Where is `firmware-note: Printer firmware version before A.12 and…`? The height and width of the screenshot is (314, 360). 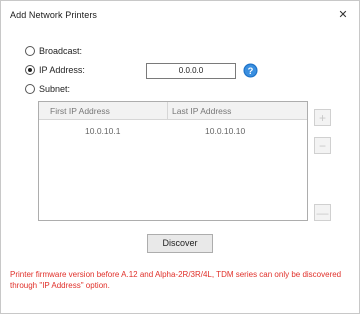
firmware-note: Printer firmware version before A.12 and… is located at coordinates (176, 280).